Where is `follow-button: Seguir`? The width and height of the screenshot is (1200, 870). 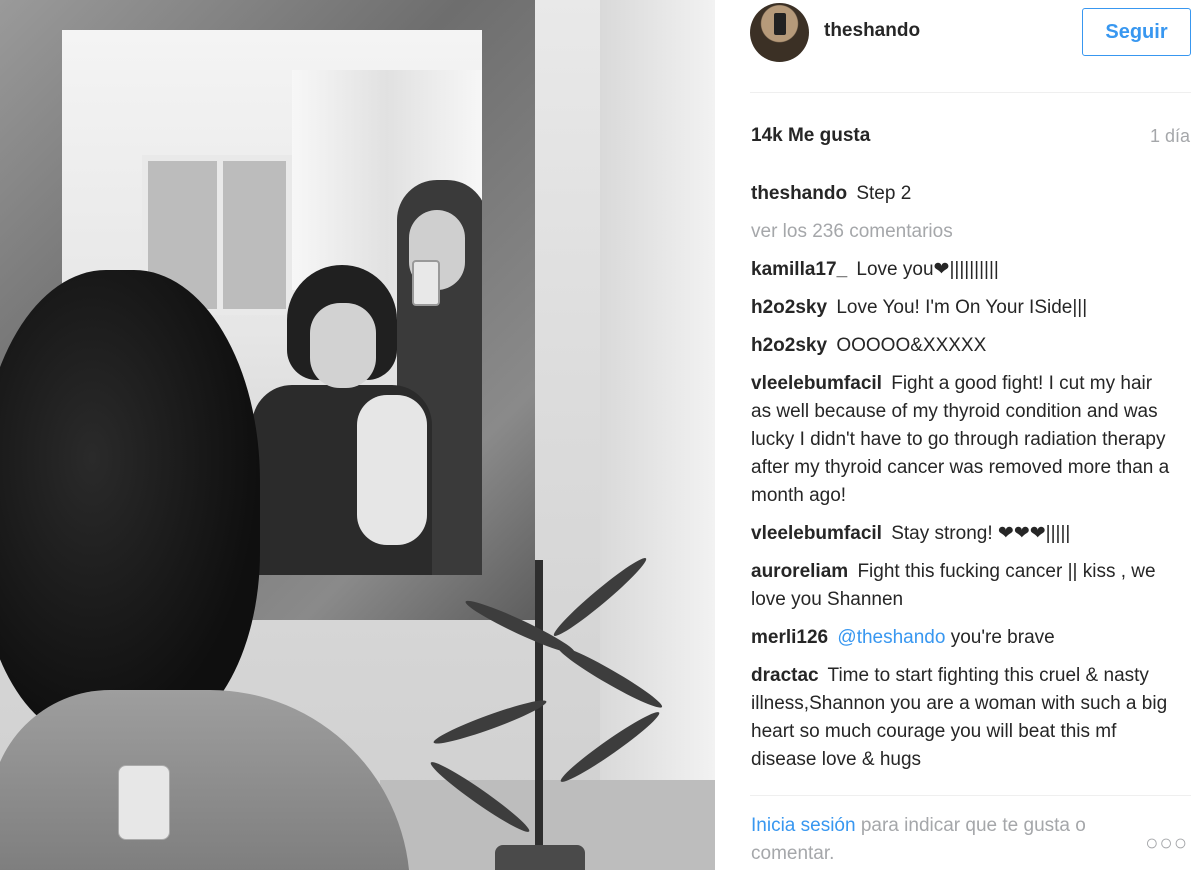 follow-button: Seguir is located at coordinates (1136, 32).